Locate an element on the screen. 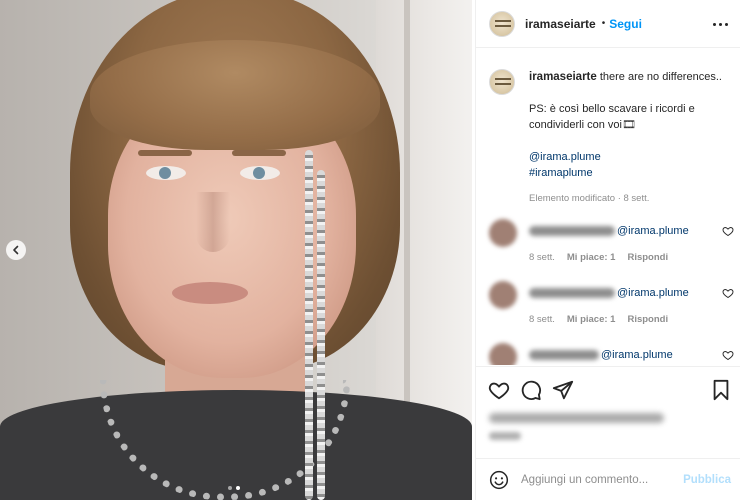 Image resolution: width=740 pixels, height=500 pixels. post-header: iramaseiarte • Segui is located at coordinates (608, 24).